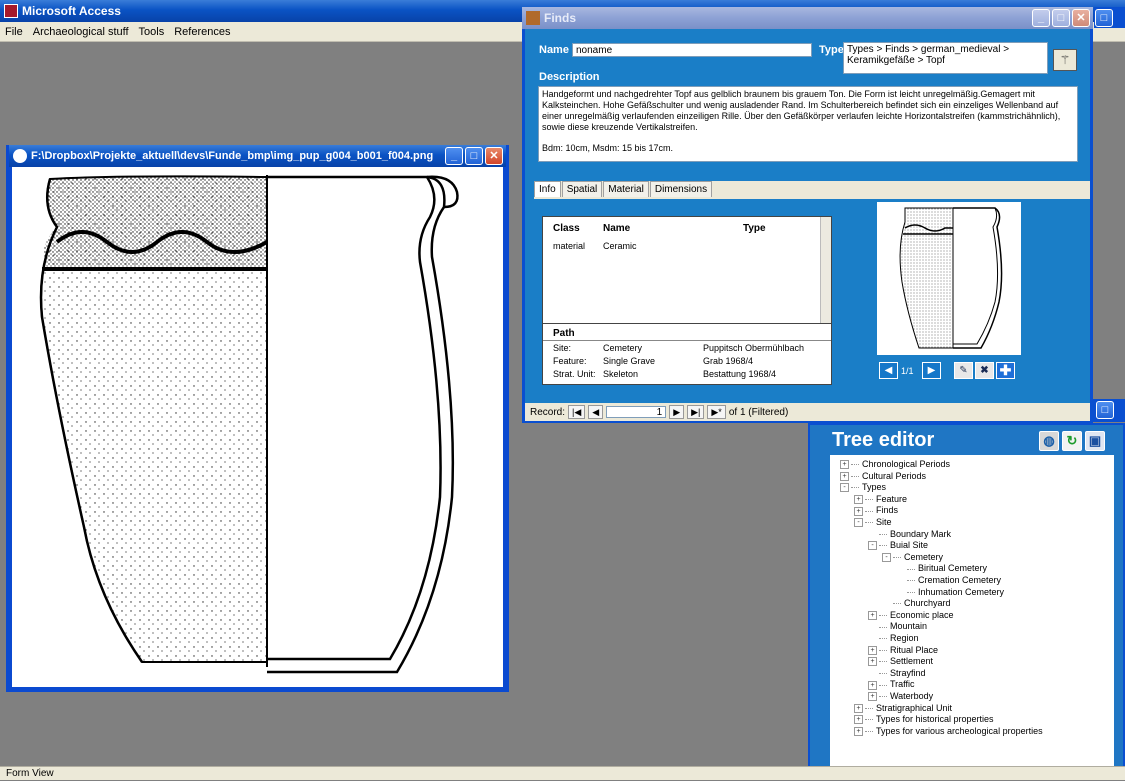  What do you see at coordinates (474, 156) in the screenshot?
I see `viewer-maximize-button: □` at bounding box center [474, 156].